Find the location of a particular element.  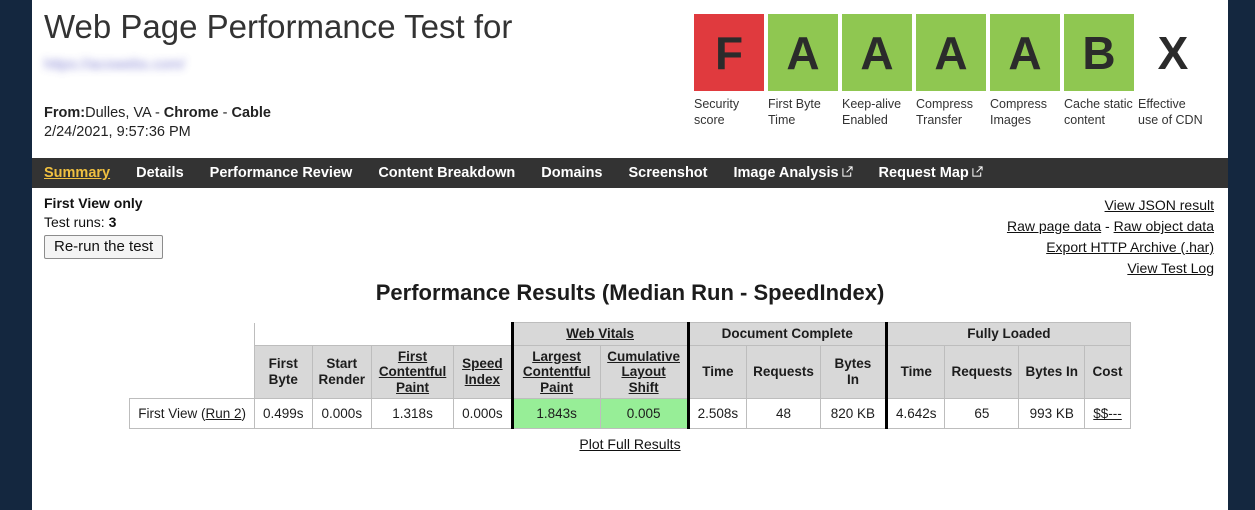

nav-item-screenshot: Screenshot is located at coordinates (668, 173).